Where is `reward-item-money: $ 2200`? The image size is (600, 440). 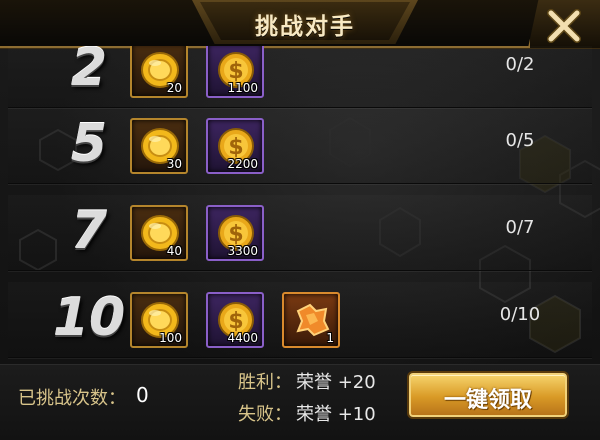
reward-item-money: $ 2200 is located at coordinates (235, 146).